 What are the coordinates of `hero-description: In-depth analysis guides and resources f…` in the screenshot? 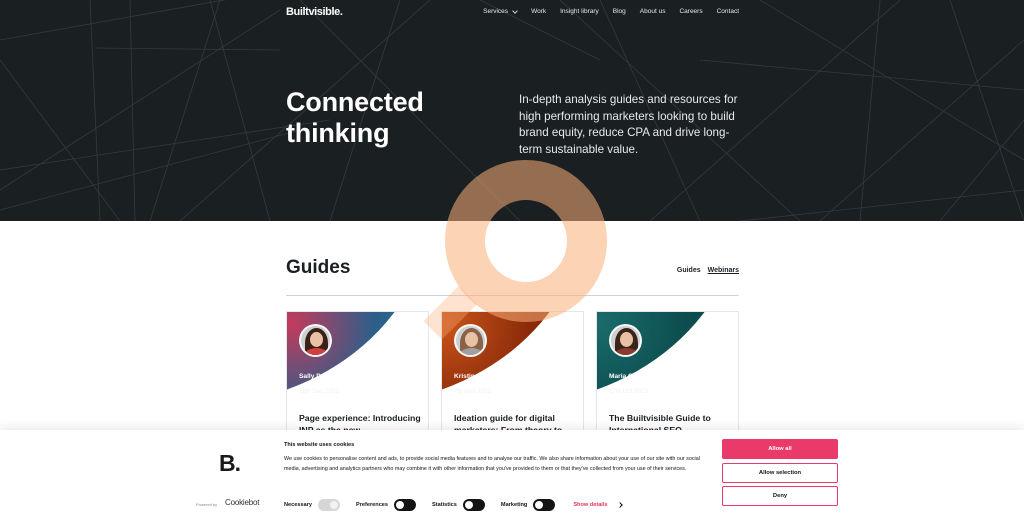 It's located at (628, 124).